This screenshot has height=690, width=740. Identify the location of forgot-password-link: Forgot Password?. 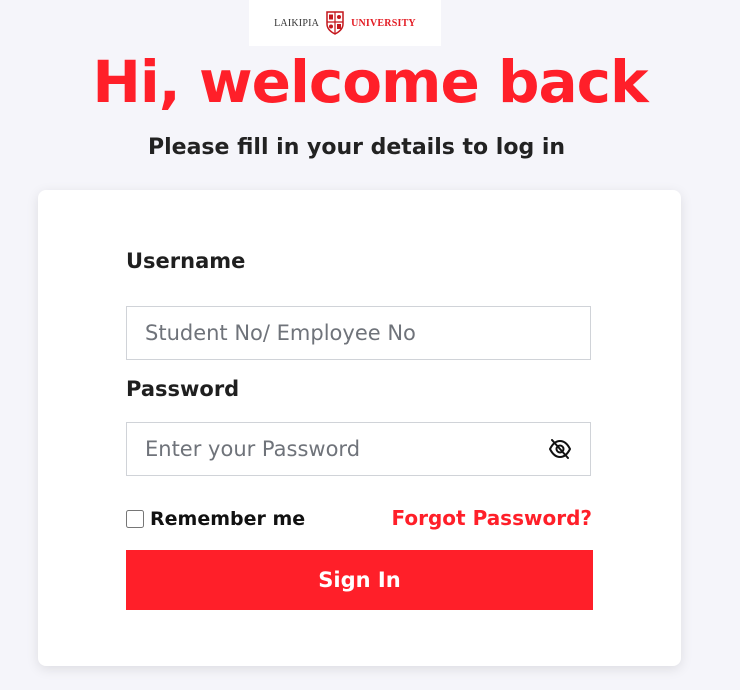
(484, 518).